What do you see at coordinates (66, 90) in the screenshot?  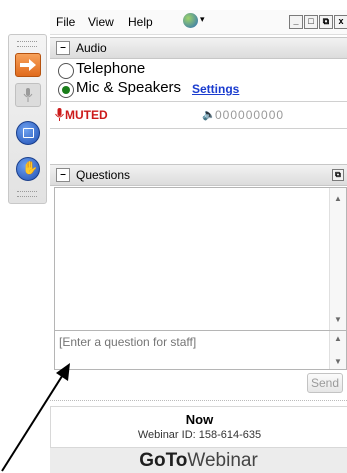 I see `mic-speakers-radio` at bounding box center [66, 90].